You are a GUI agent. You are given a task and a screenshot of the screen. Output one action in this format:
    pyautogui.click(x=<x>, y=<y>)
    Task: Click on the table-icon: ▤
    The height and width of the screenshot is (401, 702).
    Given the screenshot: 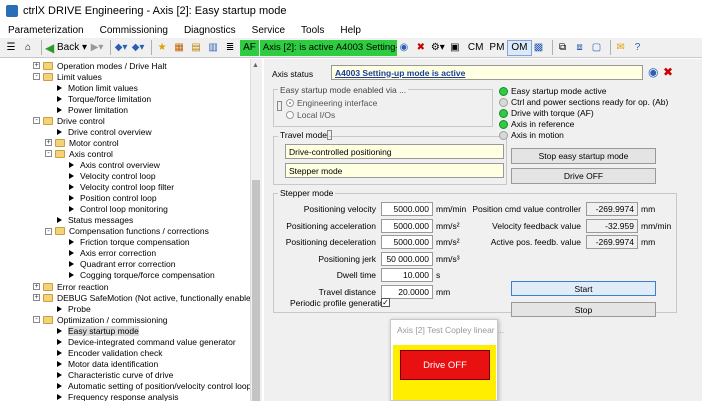 What is the action you would take?
    pyautogui.click(x=196, y=48)
    